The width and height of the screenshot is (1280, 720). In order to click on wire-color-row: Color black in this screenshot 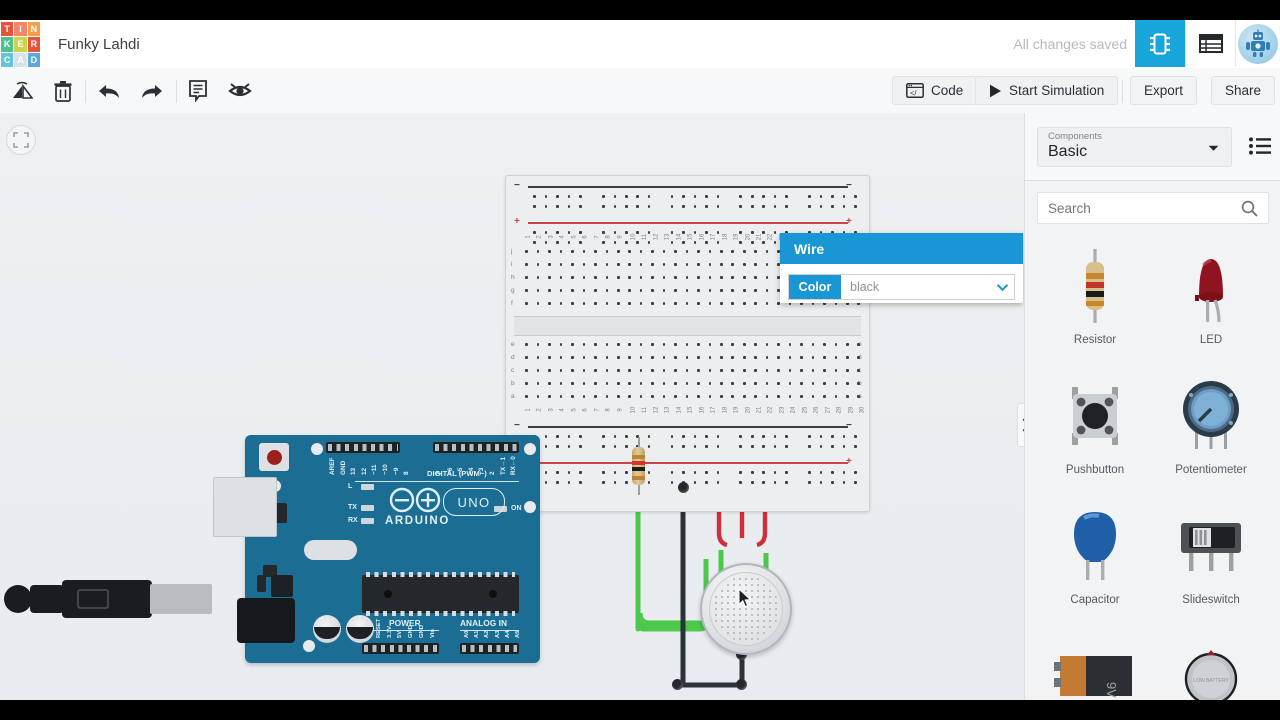, I will do `click(901, 287)`.